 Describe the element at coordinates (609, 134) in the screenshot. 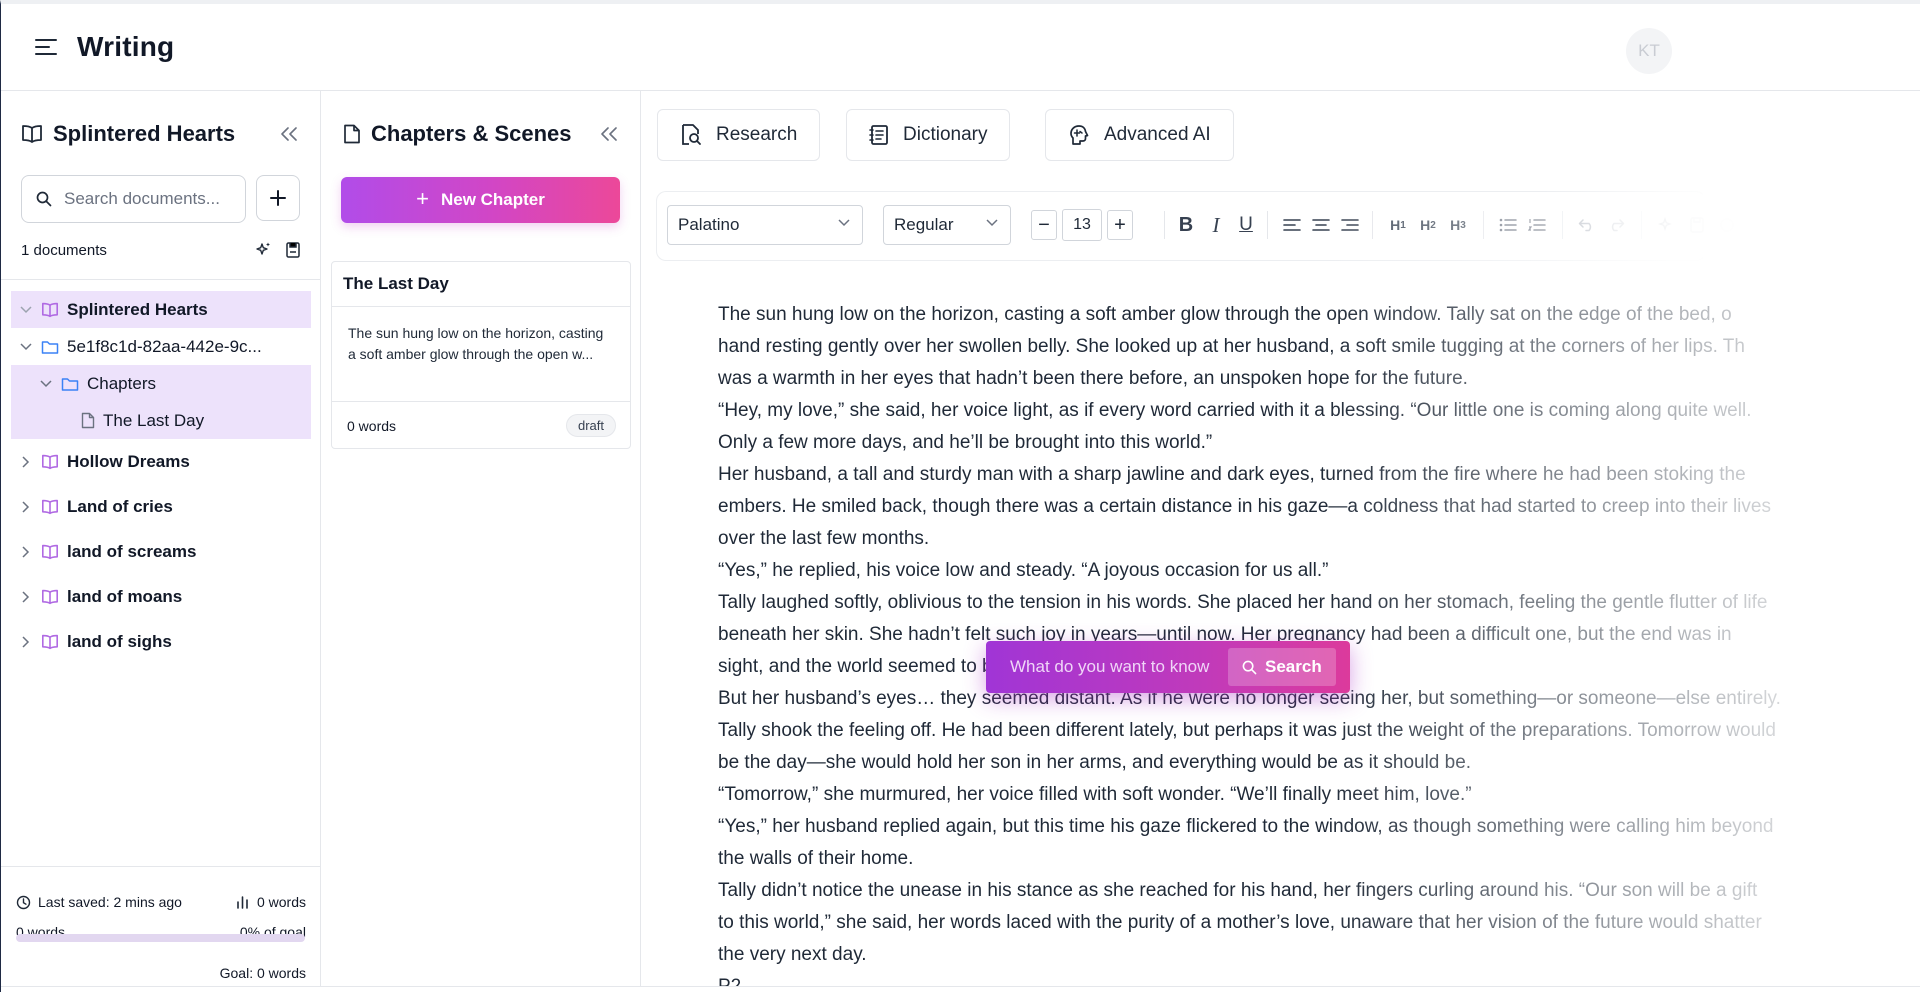

I see `collapse-chapters-icon` at that location.